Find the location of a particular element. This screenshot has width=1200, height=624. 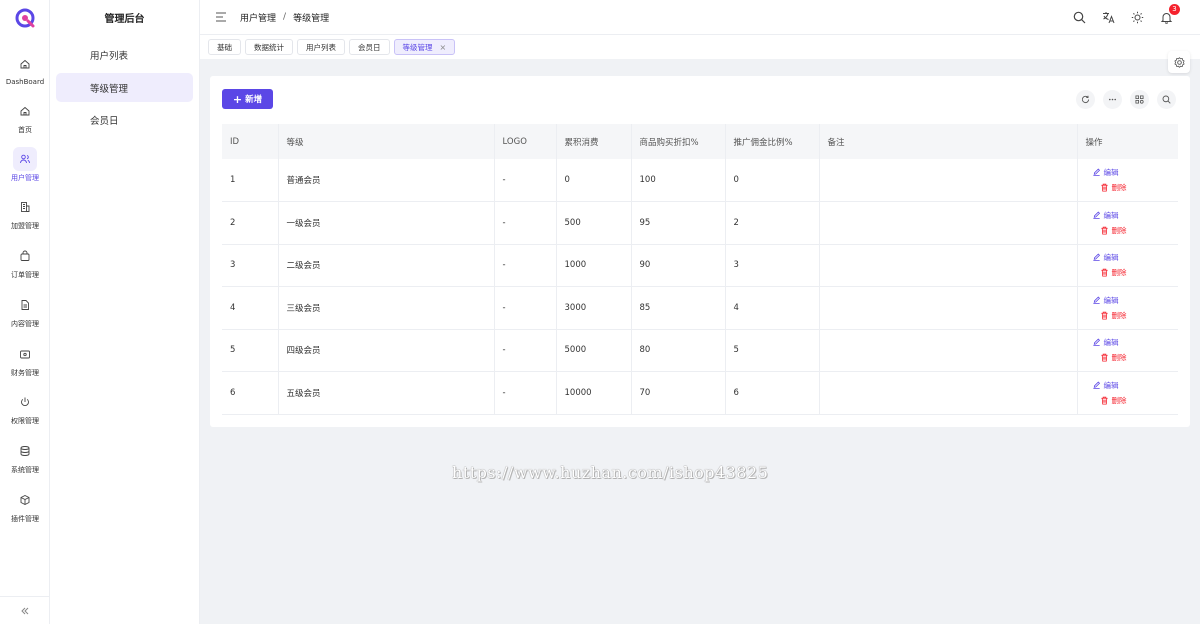

language-button is located at coordinates (1108, 18).